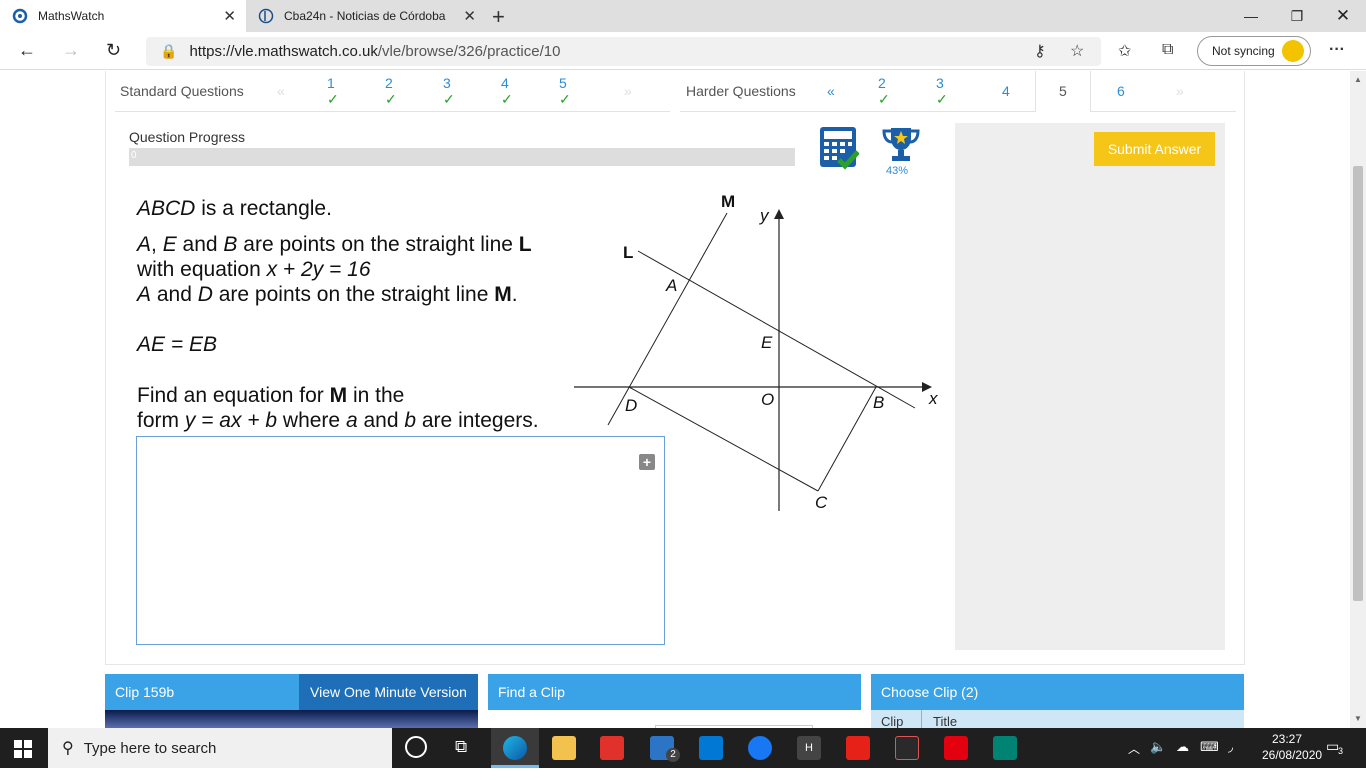  Describe the element at coordinates (281, 91) in the screenshot. I see `standard-prev: «` at that location.